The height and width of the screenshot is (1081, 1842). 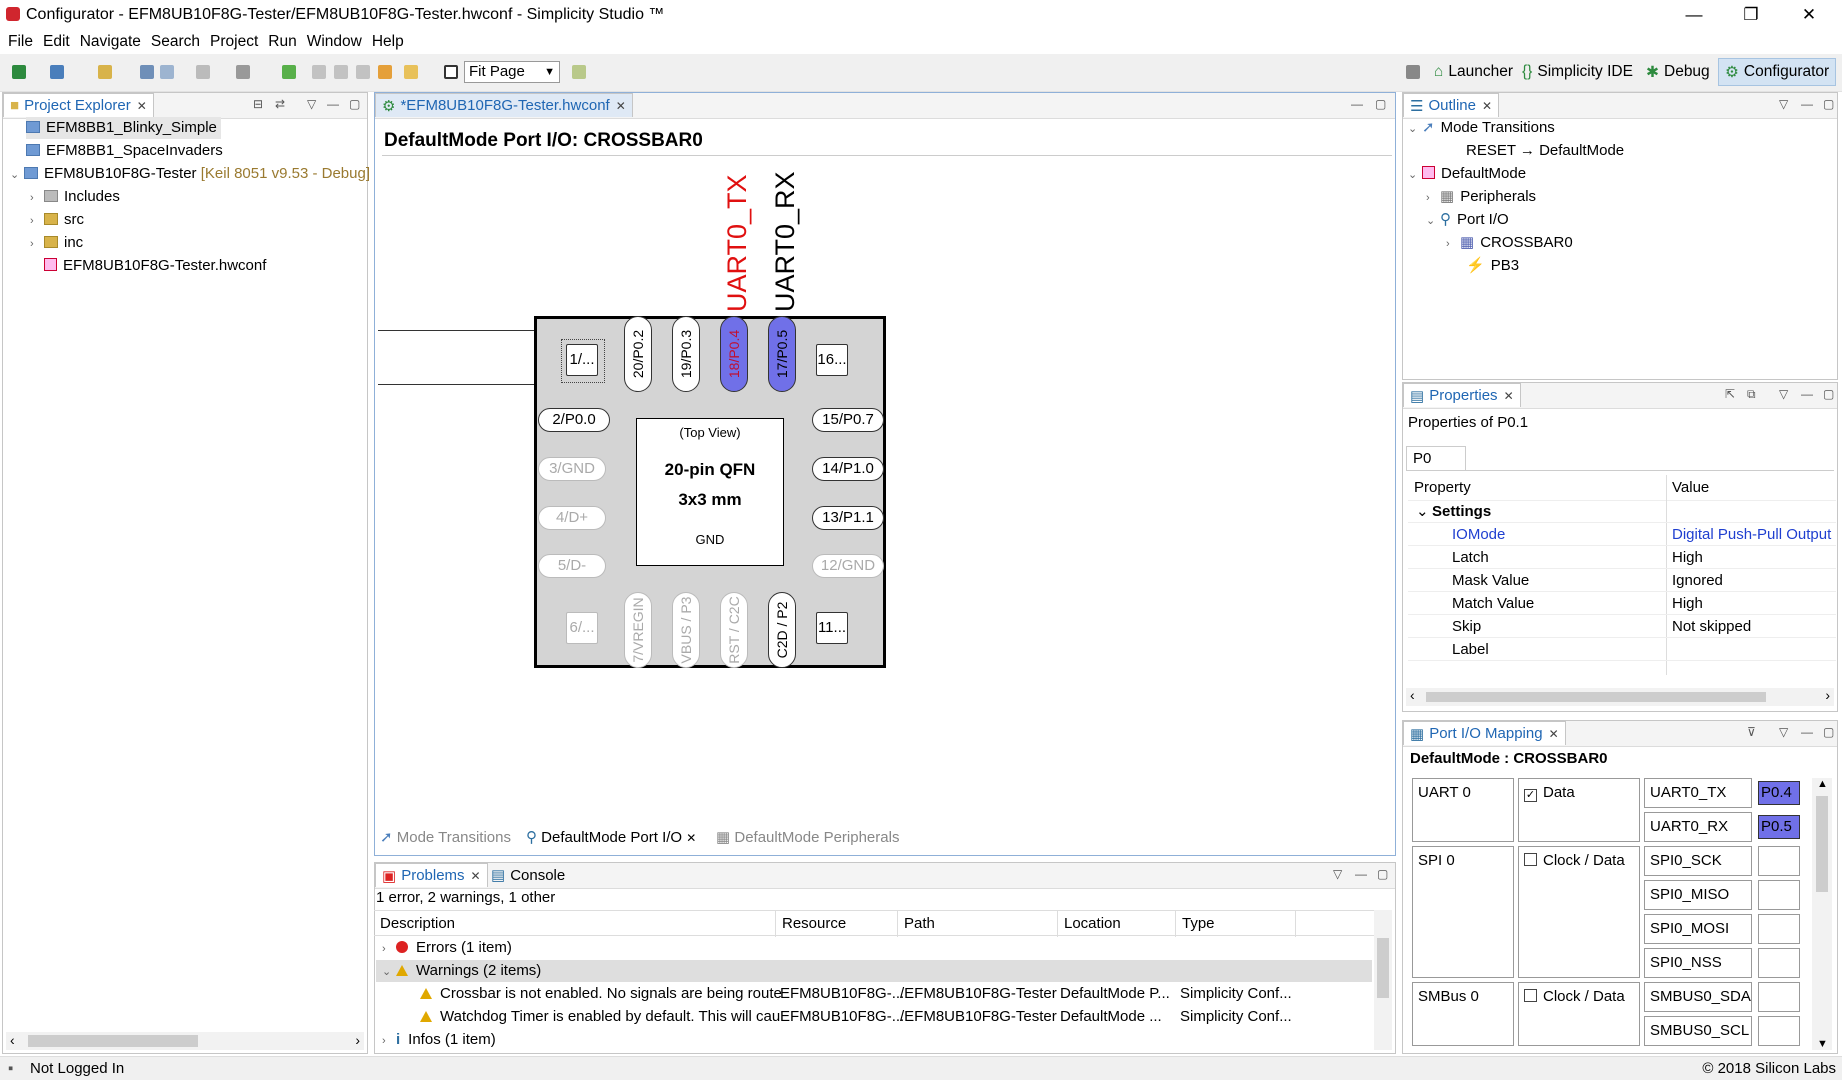 I want to click on outline-port-io: ⌄ ⚲ Port I/O, so click(x=1467, y=220).